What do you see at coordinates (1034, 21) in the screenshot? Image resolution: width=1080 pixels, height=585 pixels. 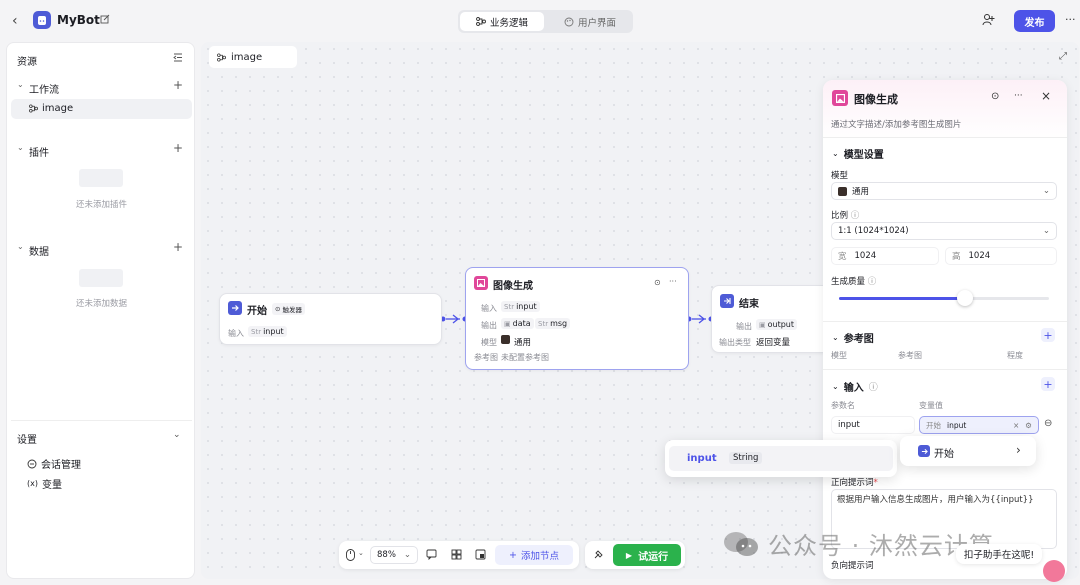 I see `publish-button: 发布` at bounding box center [1034, 21].